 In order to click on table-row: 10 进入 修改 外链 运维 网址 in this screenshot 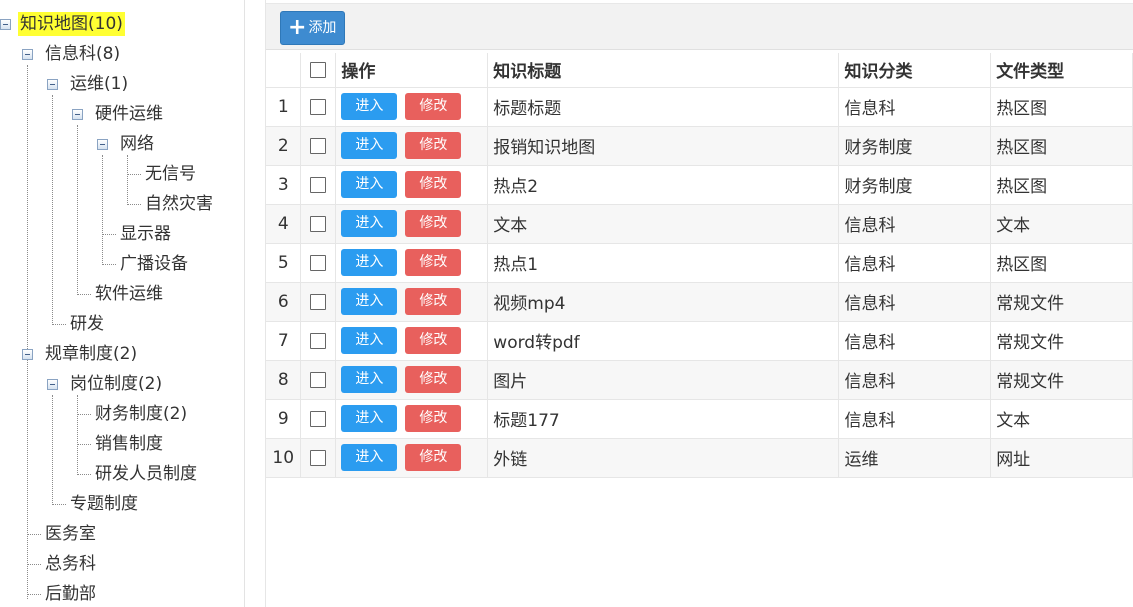, I will do `click(699, 458)`.